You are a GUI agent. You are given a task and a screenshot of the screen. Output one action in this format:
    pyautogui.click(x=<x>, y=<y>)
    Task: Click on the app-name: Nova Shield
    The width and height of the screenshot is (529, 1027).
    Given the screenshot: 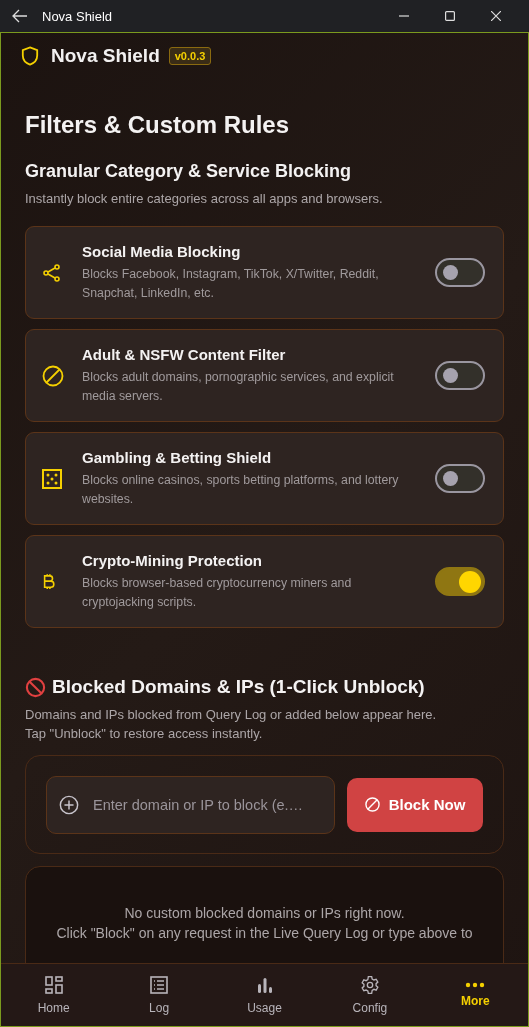 What is the action you would take?
    pyautogui.click(x=105, y=56)
    